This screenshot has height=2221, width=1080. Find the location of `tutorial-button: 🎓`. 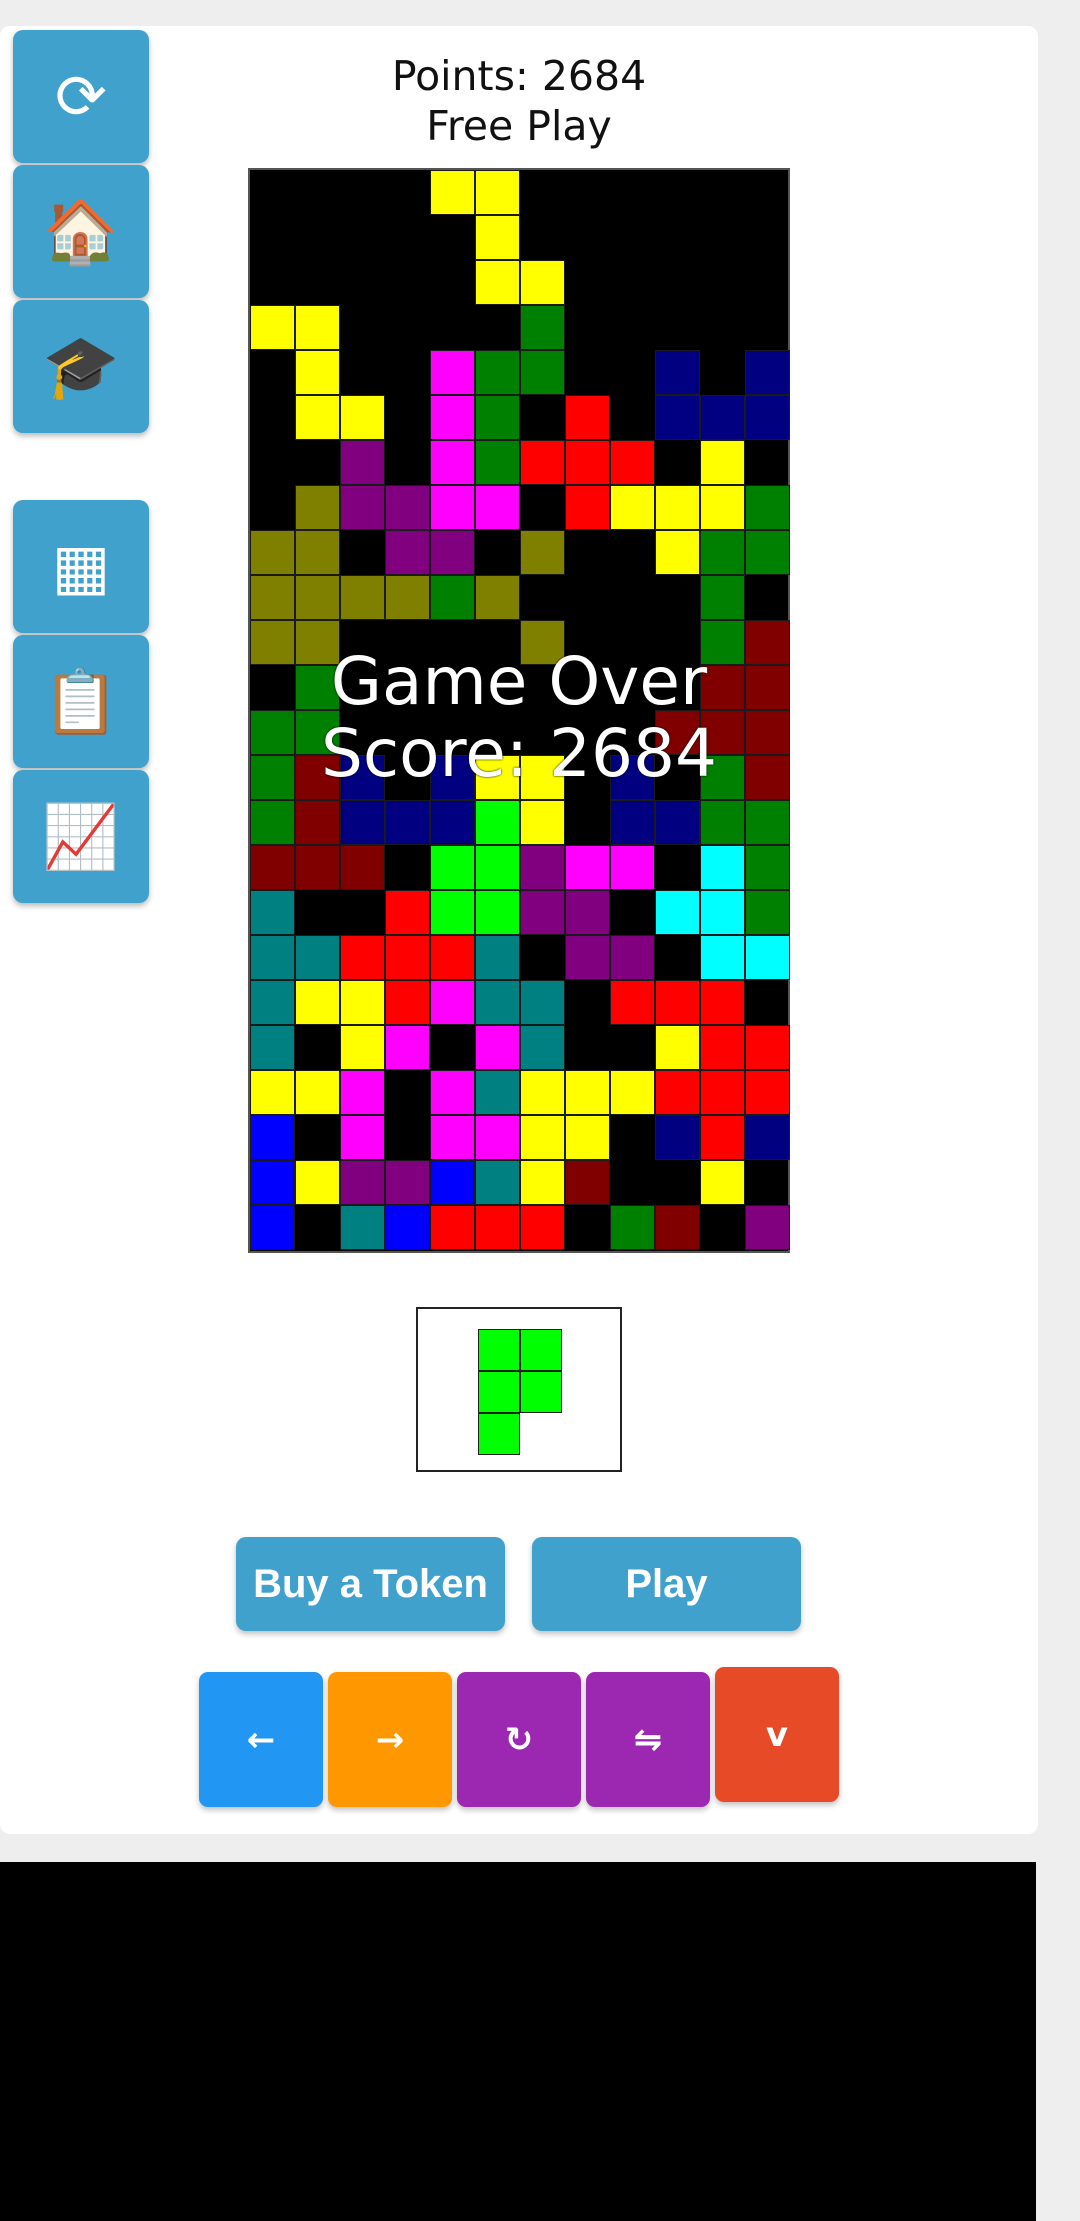

tutorial-button: 🎓 is located at coordinates (81, 366).